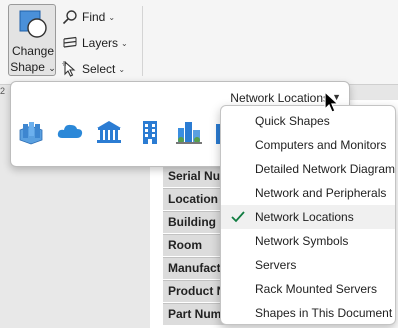 The height and width of the screenshot is (328, 398). What do you see at coordinates (33, 24) in the screenshot?
I see `change-shape-icon` at bounding box center [33, 24].